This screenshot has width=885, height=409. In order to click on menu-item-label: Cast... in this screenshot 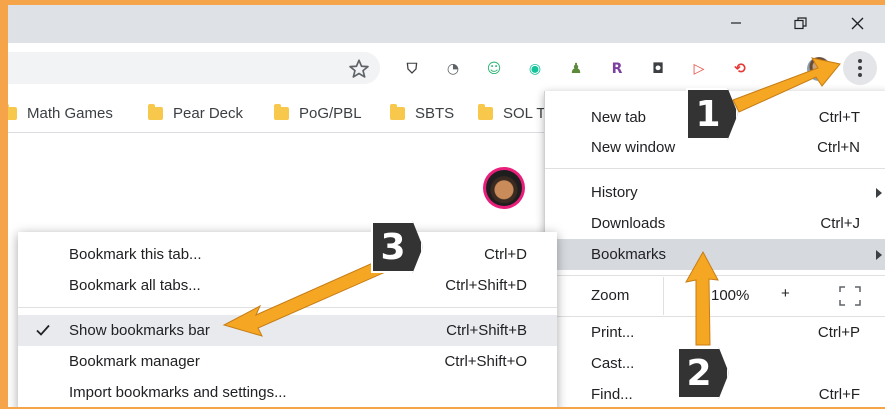, I will do `click(613, 363)`.